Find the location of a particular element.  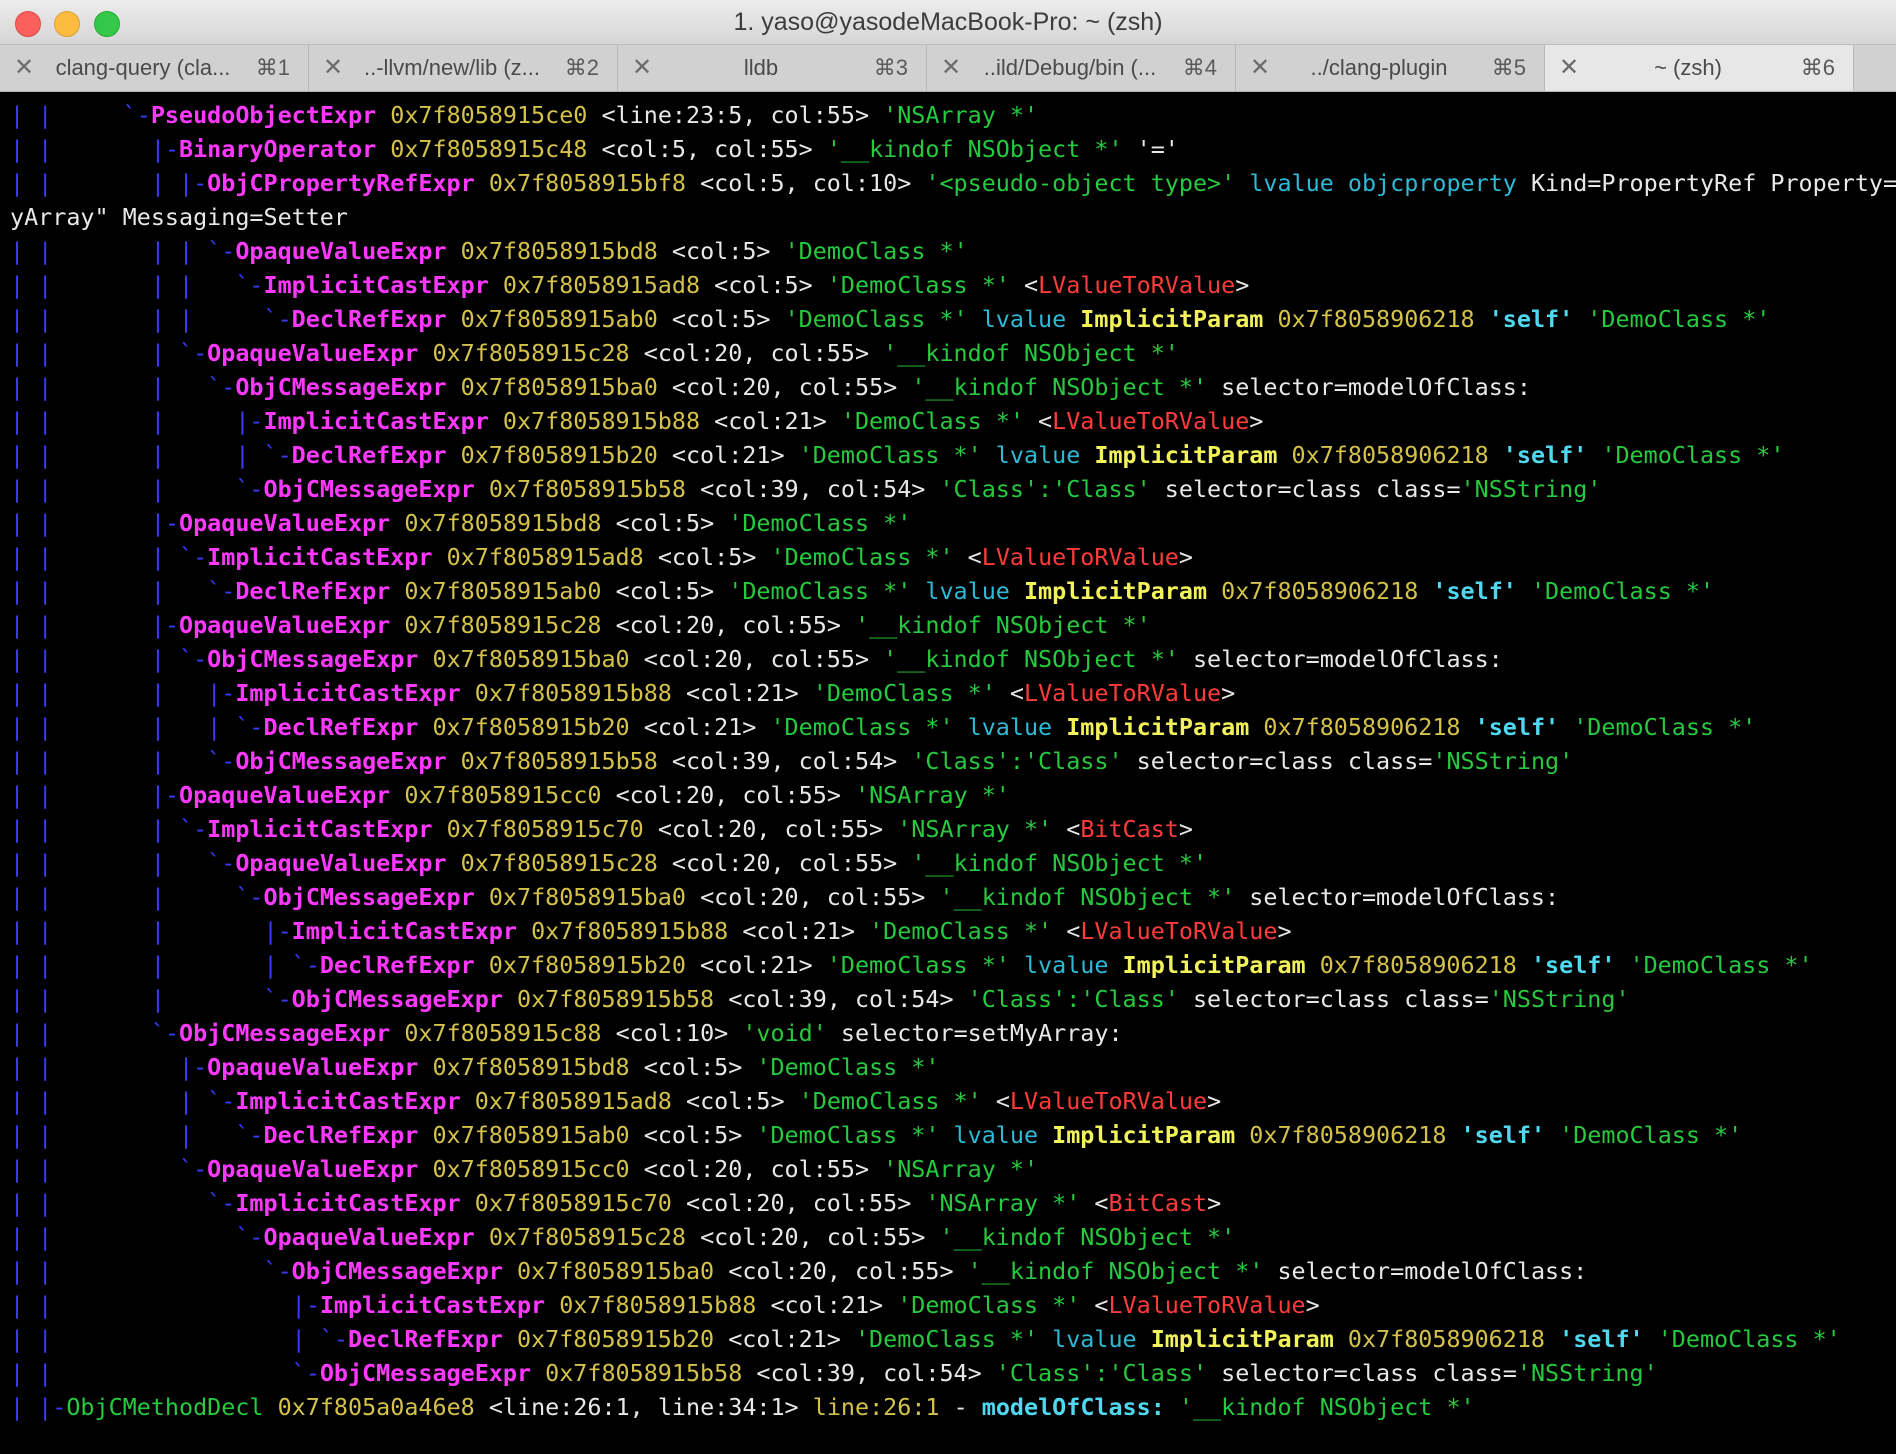

terminal-text-segment: | | | |- is located at coordinates (151, 931).